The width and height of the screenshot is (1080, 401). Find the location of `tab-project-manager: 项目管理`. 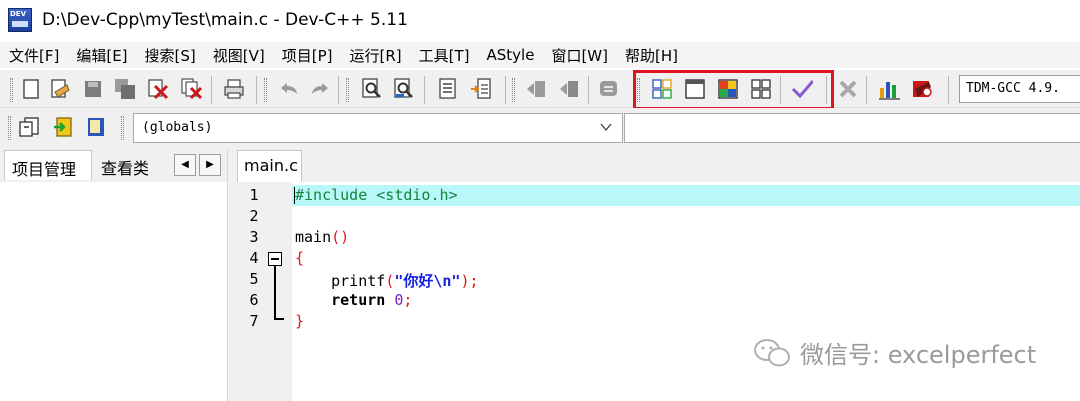

tab-project-manager: 项目管理 is located at coordinates (48, 165).